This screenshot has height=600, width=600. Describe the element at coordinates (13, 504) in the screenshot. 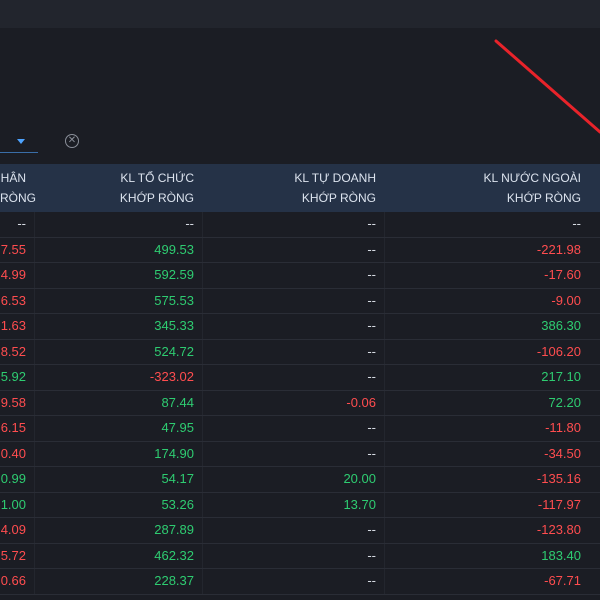

I see `cell-net-personal: 1.00` at that location.